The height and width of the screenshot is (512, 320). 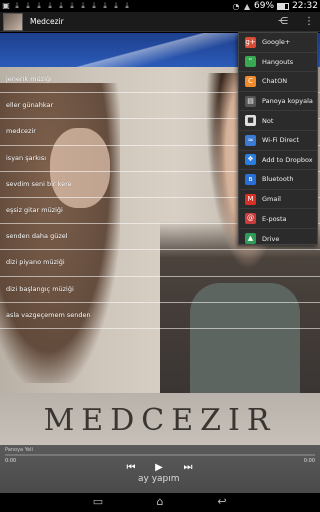 I want to click on menu-item-clipboard: ▤ Panoya kopyala, so click(x=278, y=102).